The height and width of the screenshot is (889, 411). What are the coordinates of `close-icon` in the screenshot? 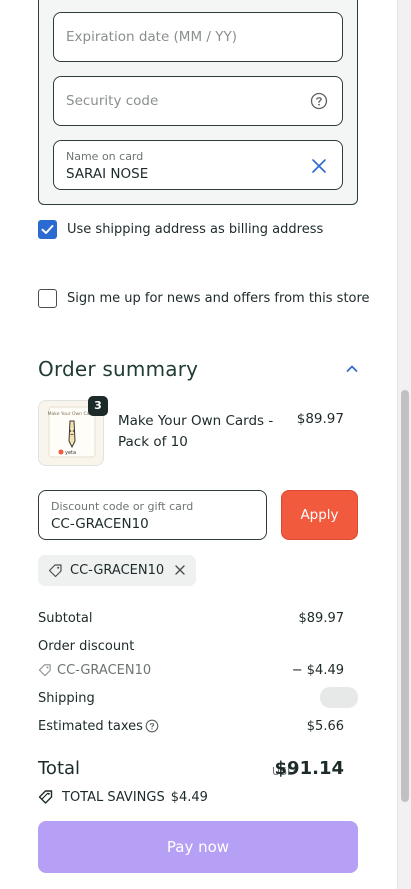 It's located at (319, 166).